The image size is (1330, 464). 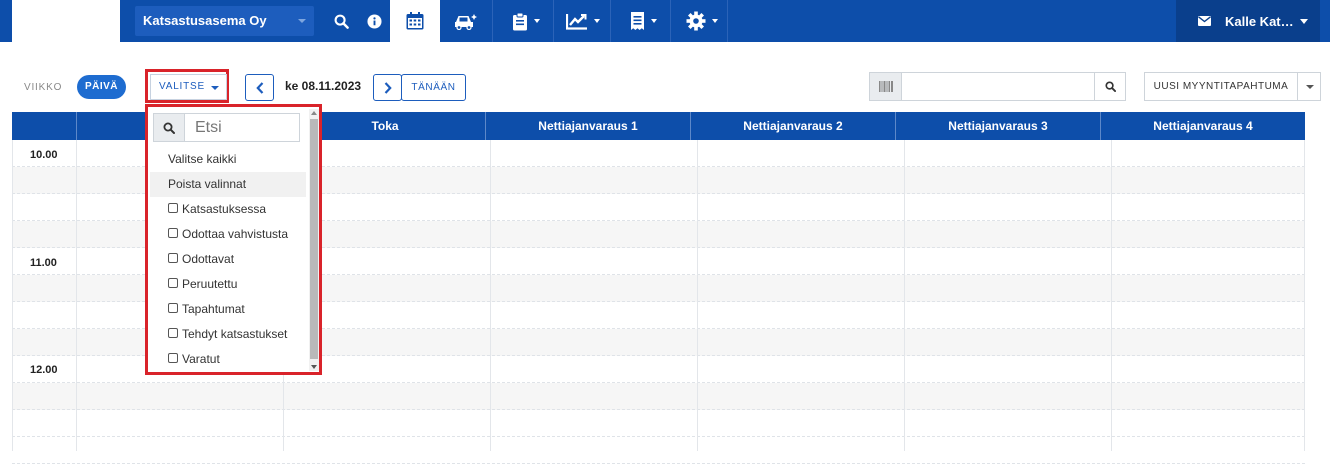 What do you see at coordinates (314, 367) in the screenshot?
I see `scroll-down-icon` at bounding box center [314, 367].